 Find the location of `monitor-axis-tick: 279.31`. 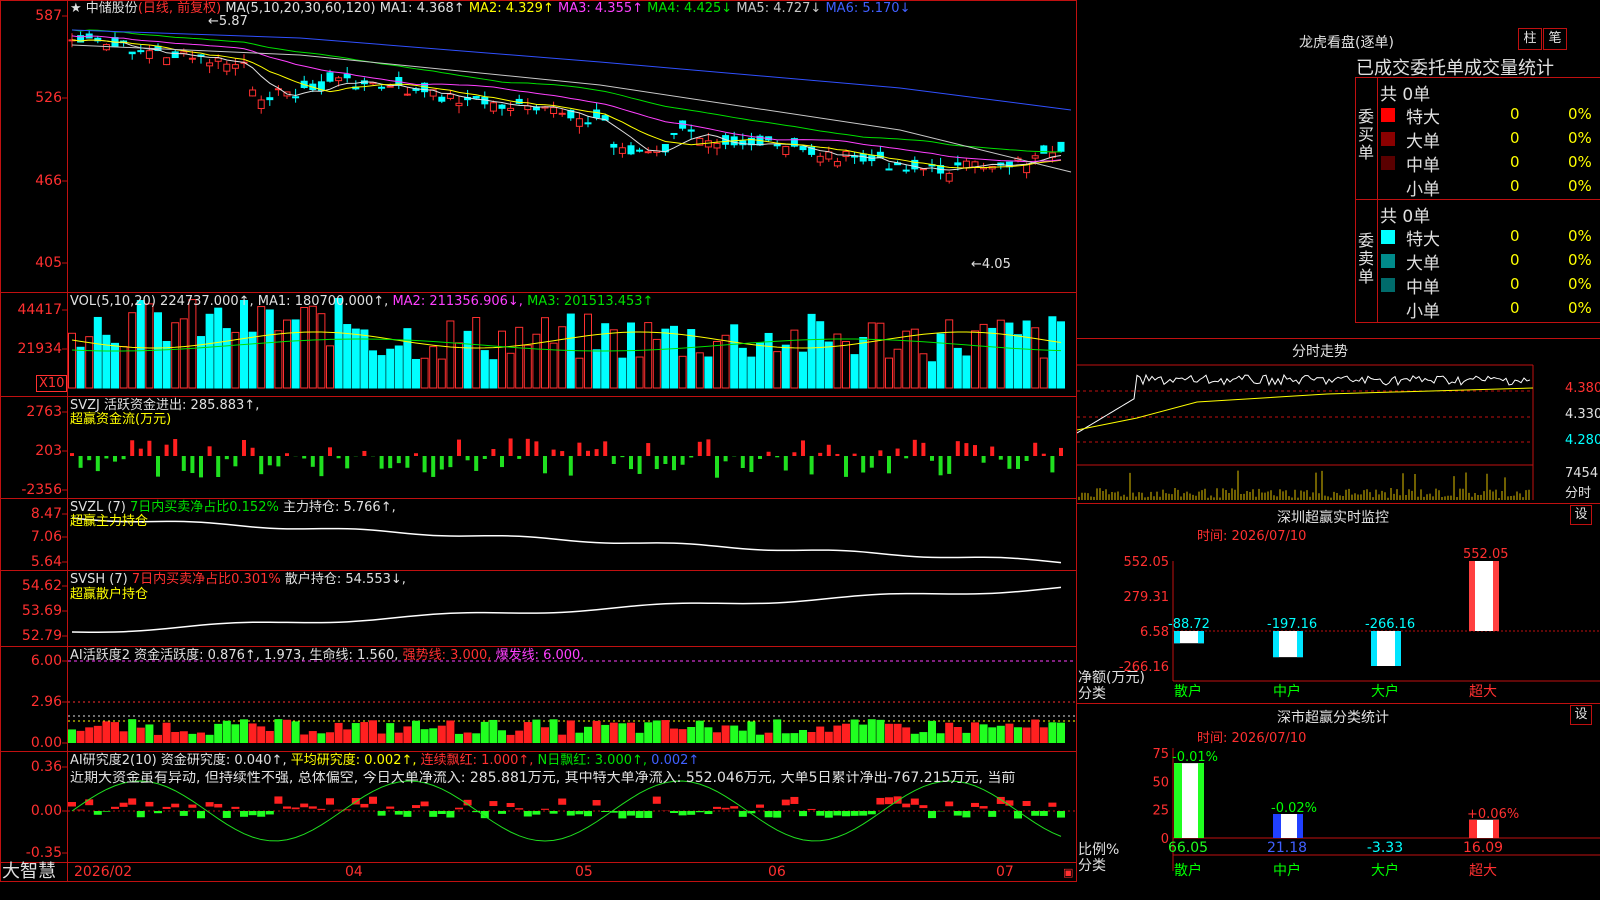

monitor-axis-tick: 279.31 is located at coordinates (1147, 597).